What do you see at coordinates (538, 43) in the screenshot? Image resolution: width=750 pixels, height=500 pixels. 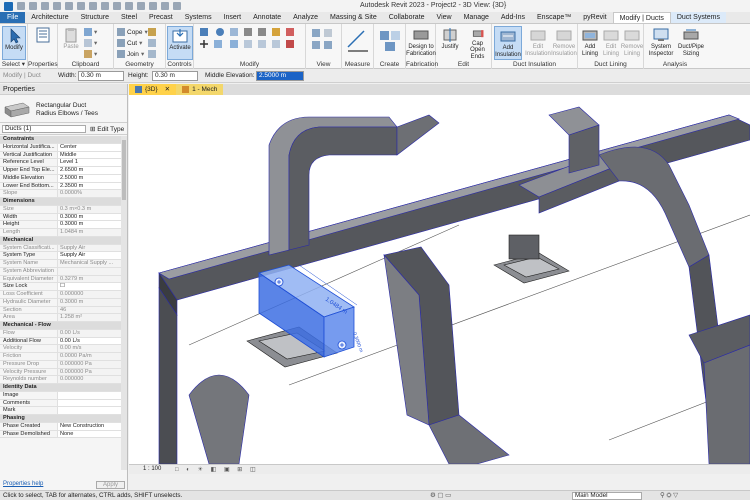 I see `edit-insulation-button: Edit Insulation` at bounding box center [538, 43].